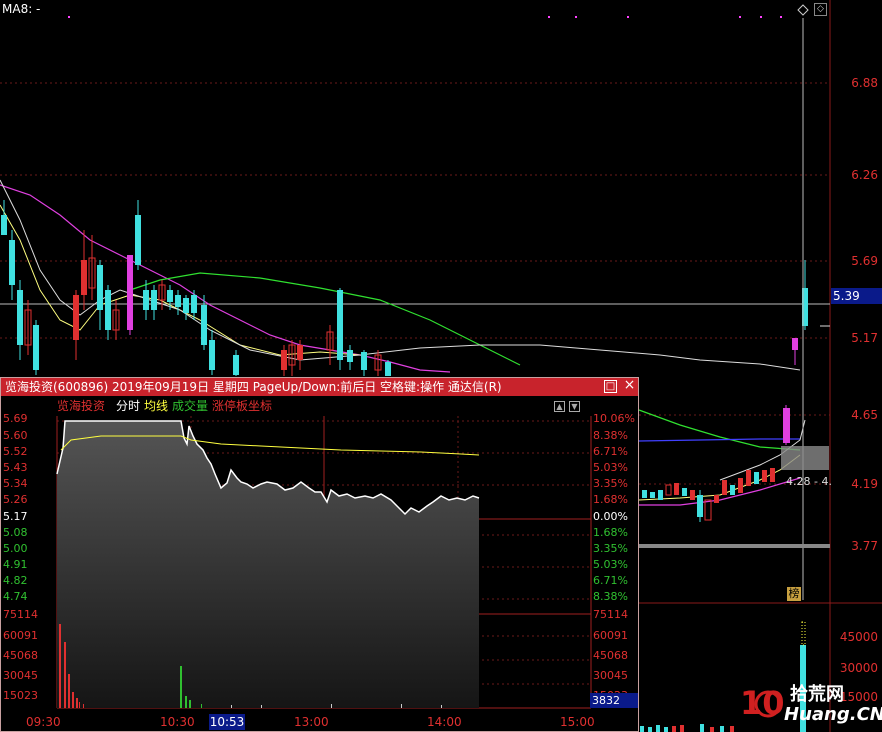 This screenshot has height=732, width=882. What do you see at coordinates (833, 714) in the screenshot?
I see `watermark-text-bottom: Huang.CN` at bounding box center [833, 714].